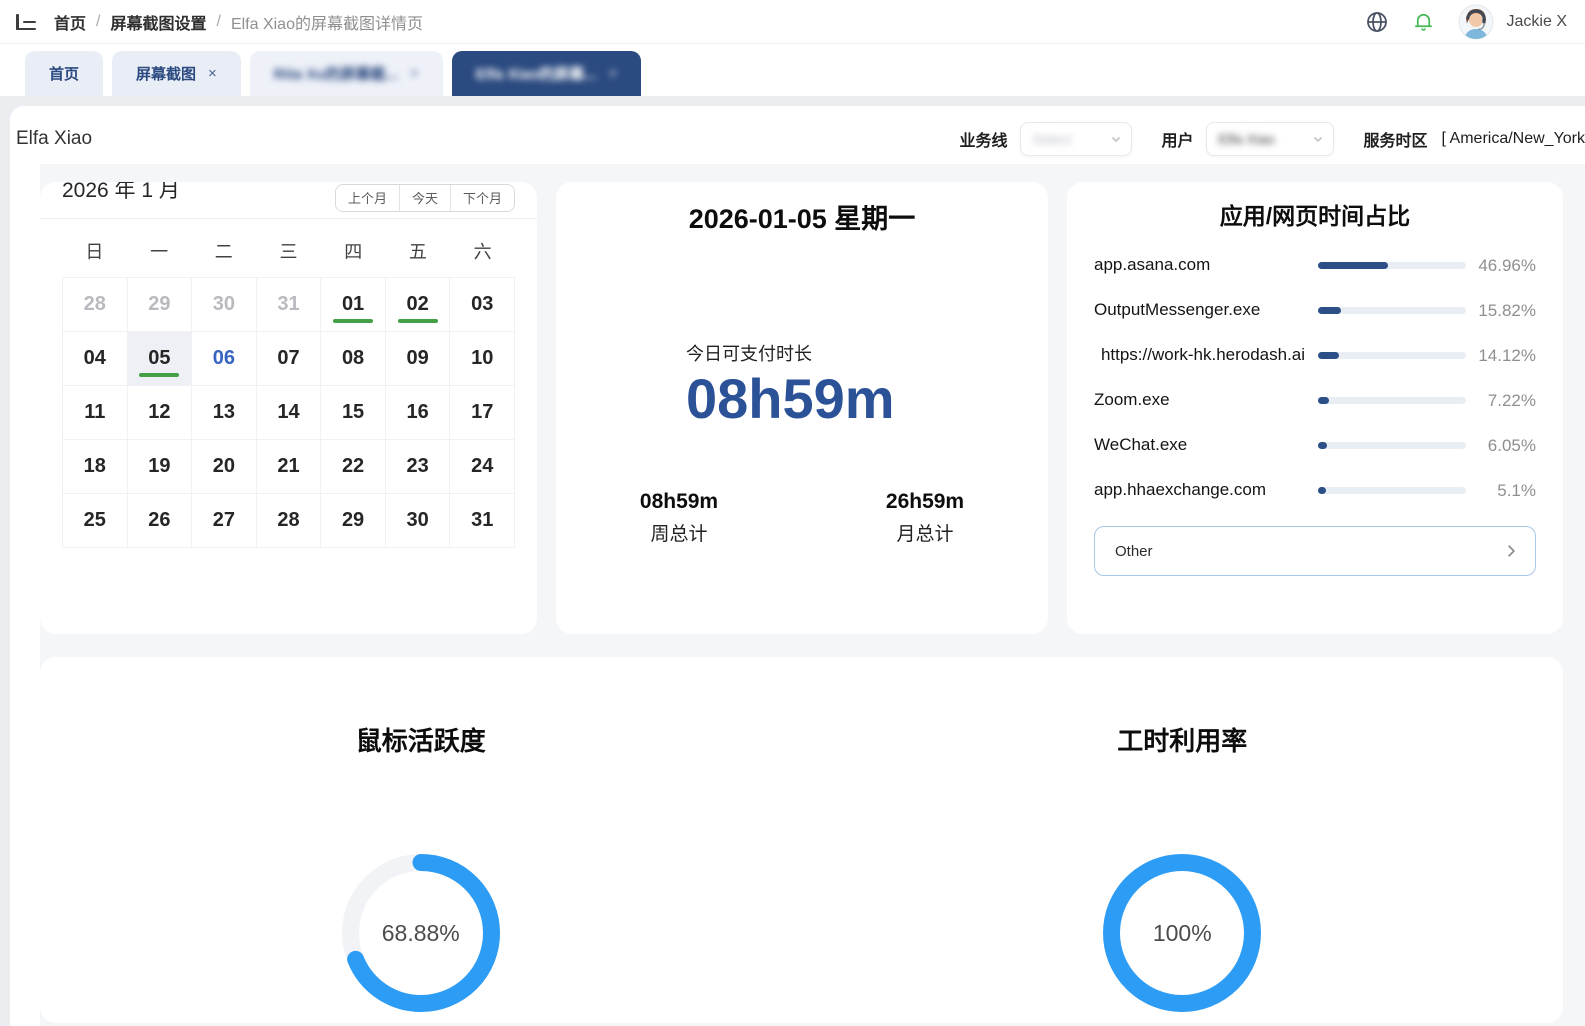 The height and width of the screenshot is (1026, 1585). I want to click on calendar-day-cell: 20, so click(224, 467).